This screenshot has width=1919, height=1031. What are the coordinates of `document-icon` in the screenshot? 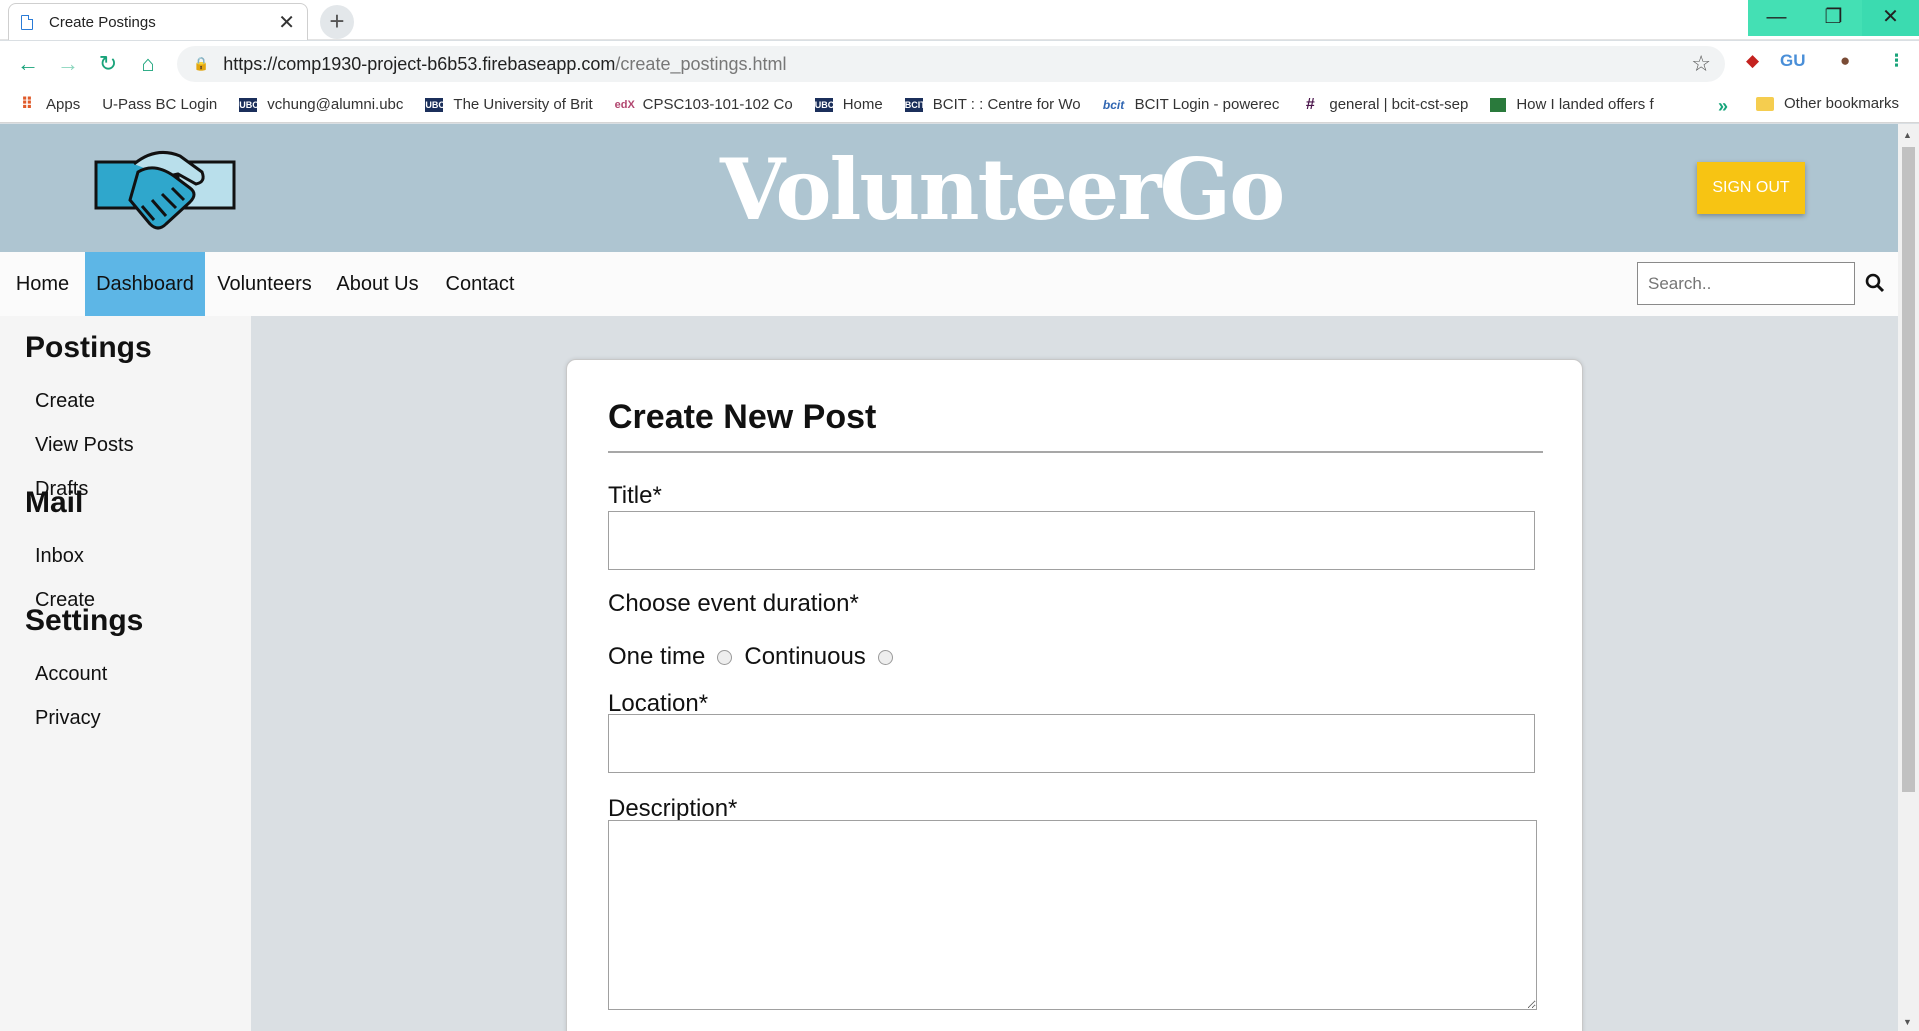 It's located at (27, 22).